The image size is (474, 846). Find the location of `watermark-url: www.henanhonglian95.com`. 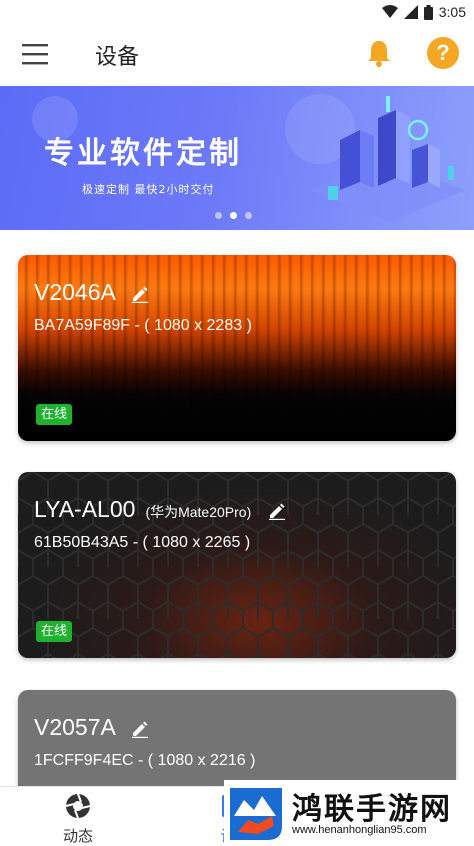

watermark-url: www.henanhonglian95.com is located at coordinates (359, 830).